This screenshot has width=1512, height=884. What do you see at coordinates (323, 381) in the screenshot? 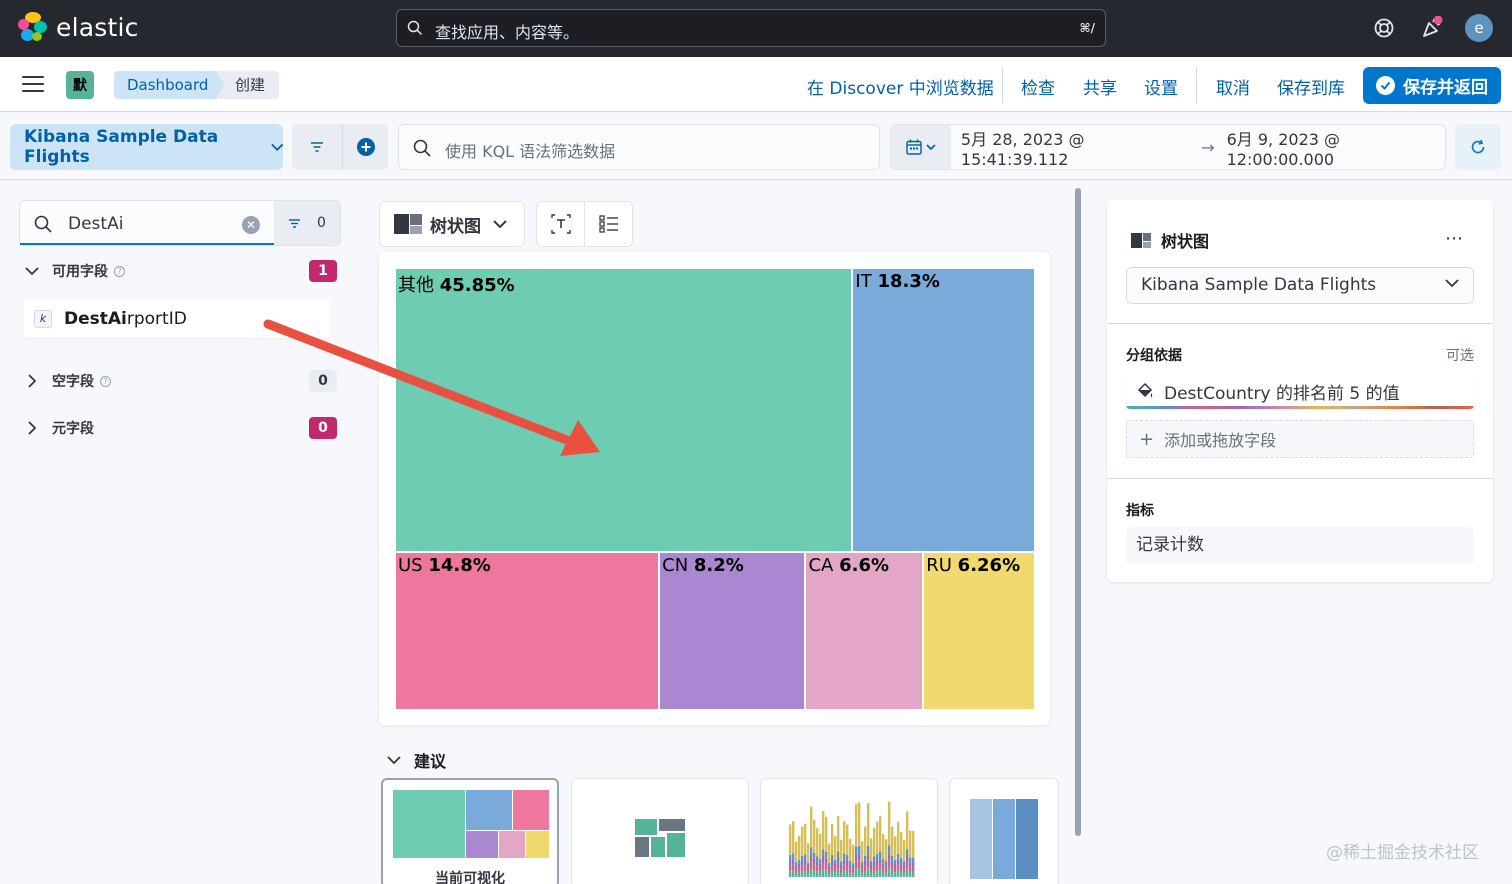
I see `count-badge: 0` at bounding box center [323, 381].